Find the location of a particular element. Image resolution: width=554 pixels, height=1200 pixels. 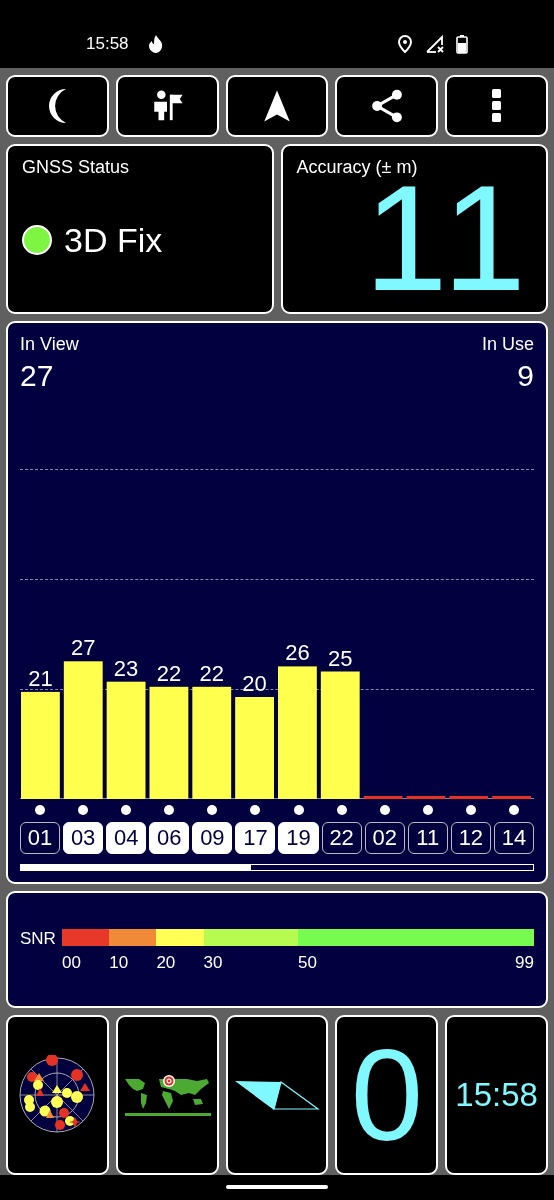

satellite-id: 17 is located at coordinates (255, 837).